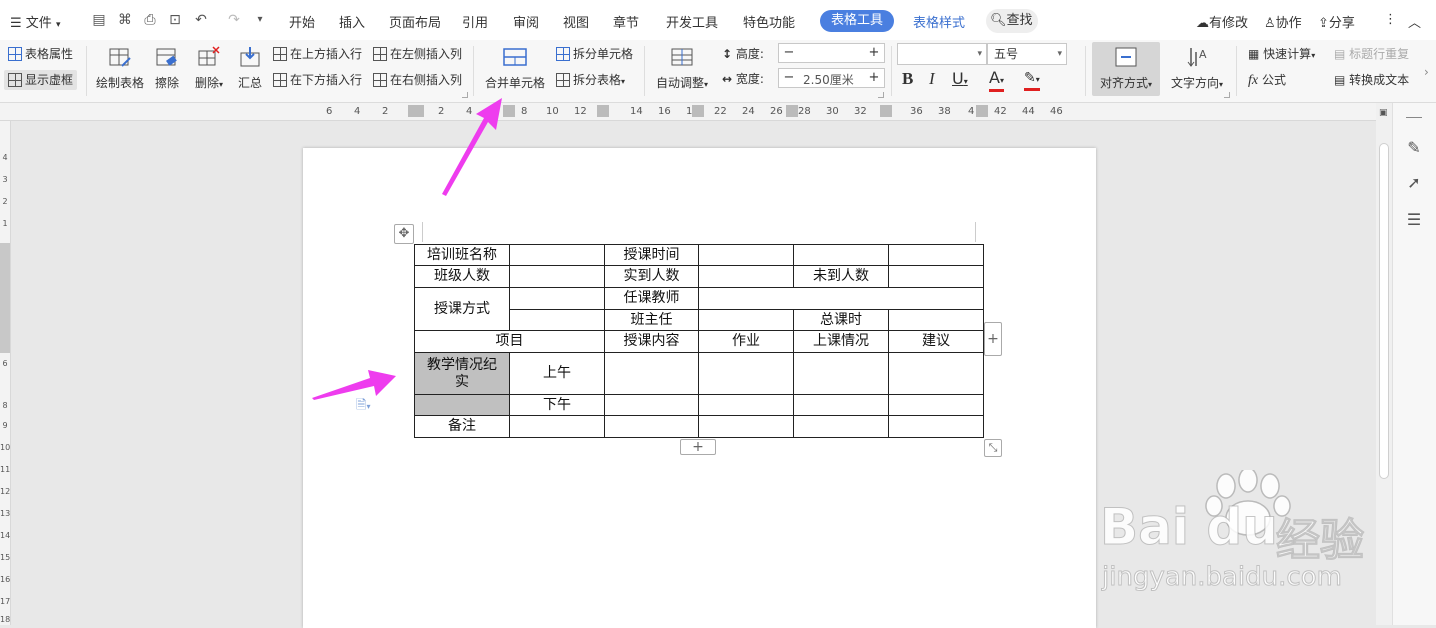 The width and height of the screenshot is (1436, 628). What do you see at coordinates (417, 54) in the screenshot?
I see `insert-col-left-button: 在左侧插入列` at bounding box center [417, 54].